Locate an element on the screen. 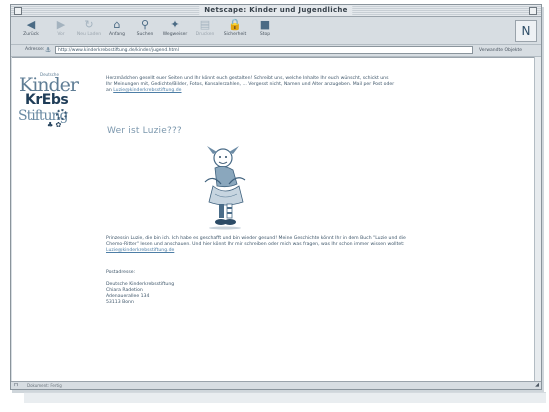  print-button: ▤ Drucken is located at coordinates (205, 31).